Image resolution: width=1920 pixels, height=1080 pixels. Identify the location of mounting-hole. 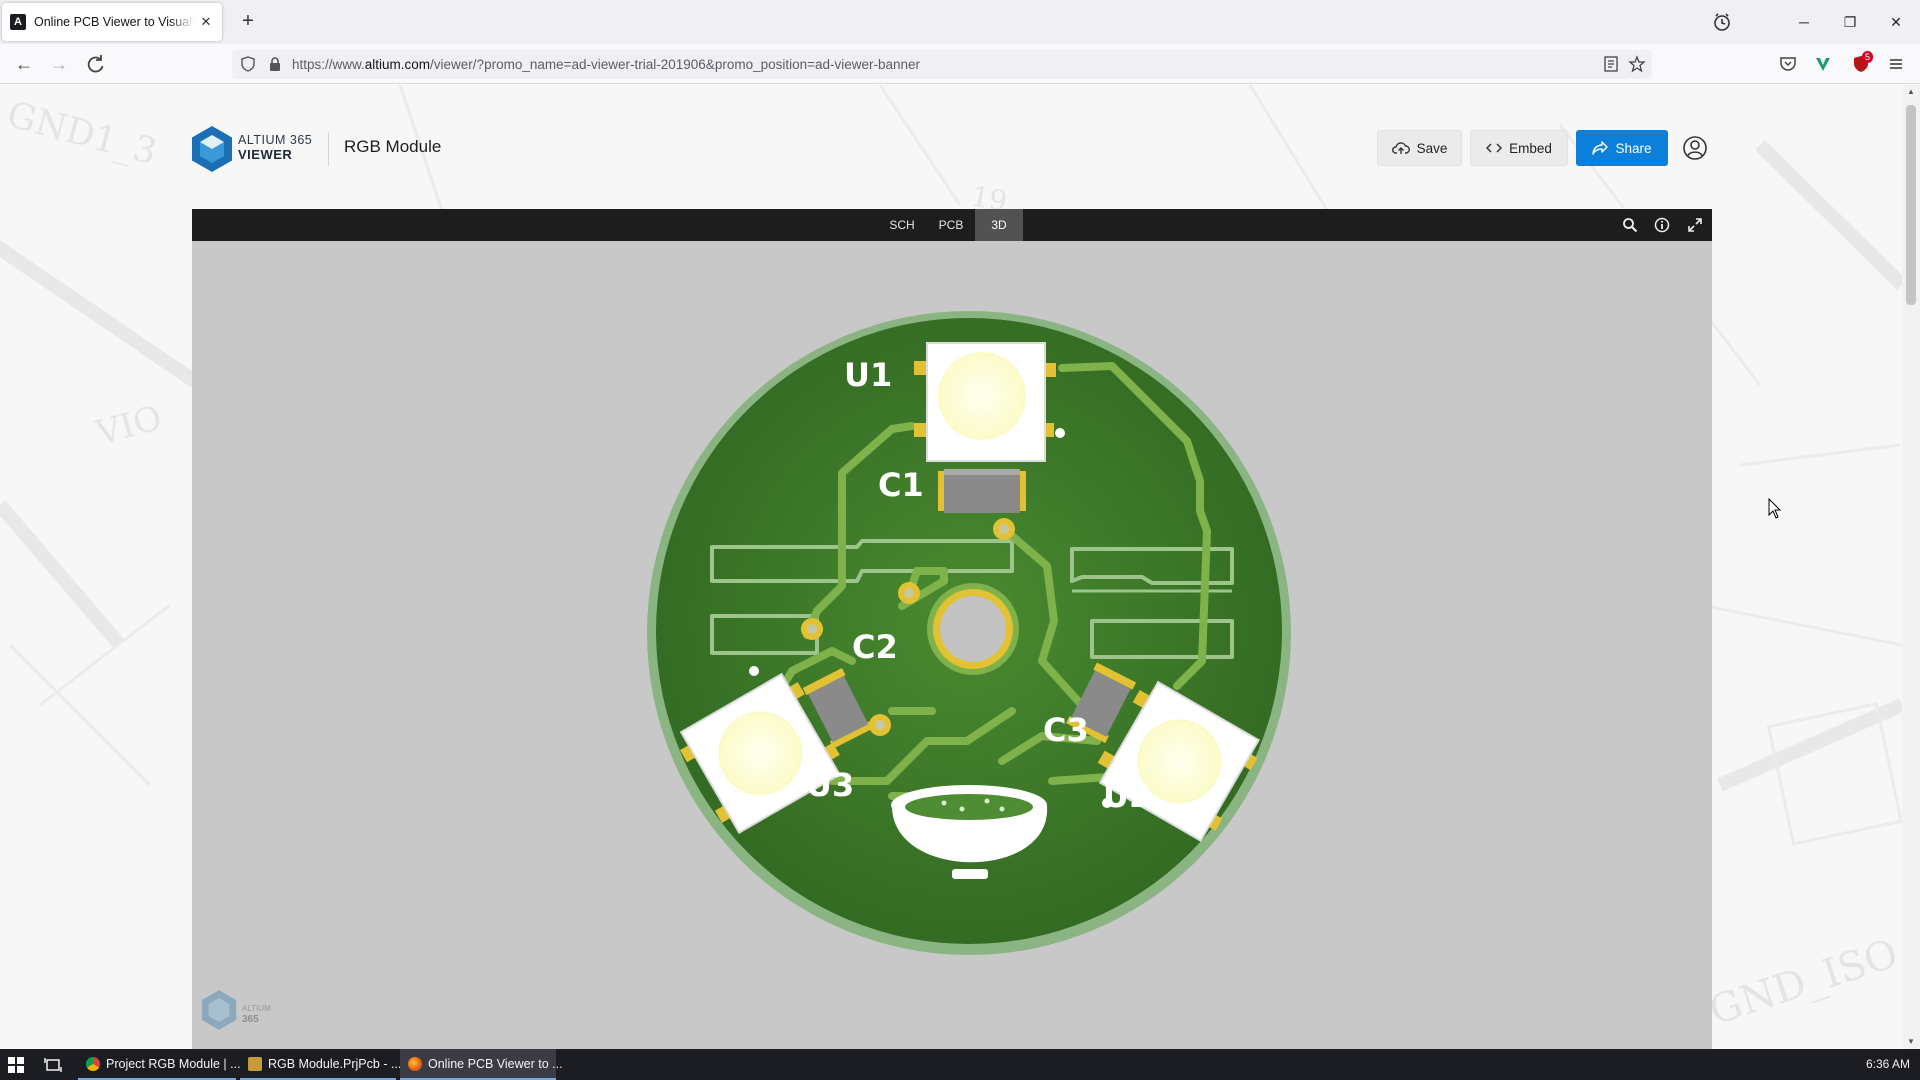
(973, 629).